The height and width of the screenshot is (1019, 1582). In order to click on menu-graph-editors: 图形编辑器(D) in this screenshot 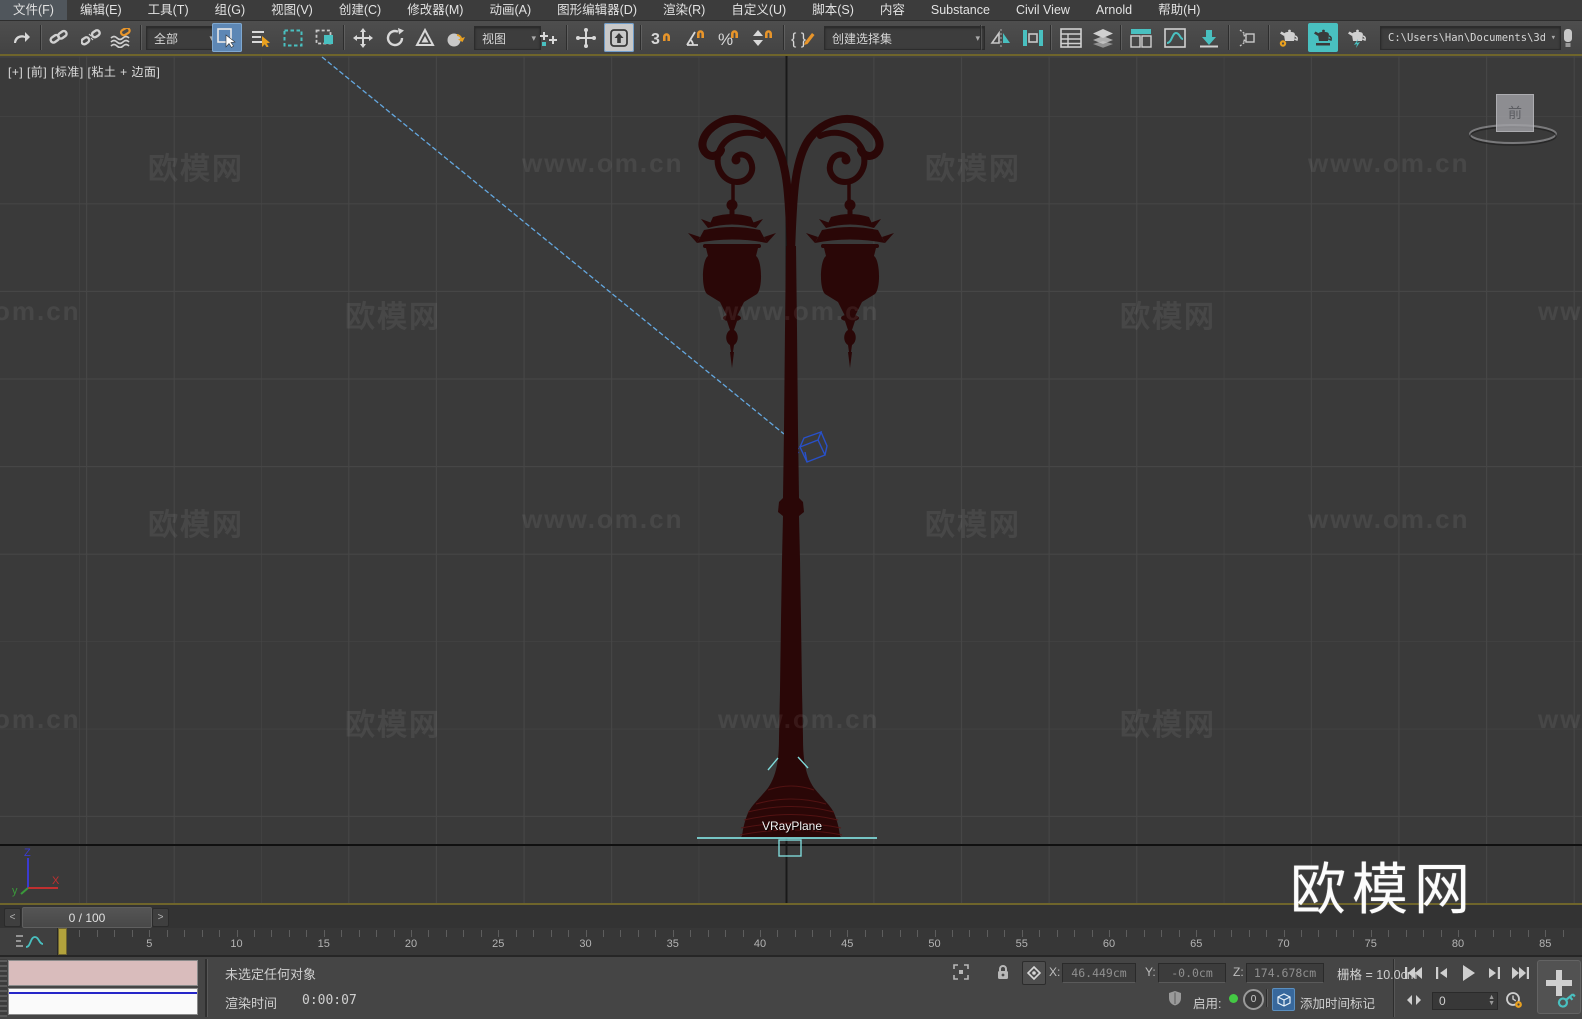, I will do `click(597, 10)`.